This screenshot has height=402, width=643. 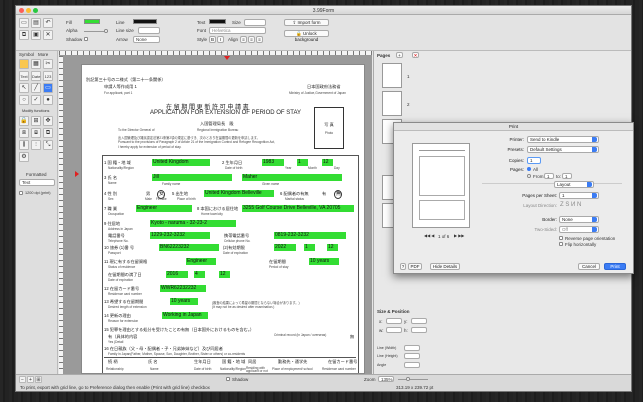 I want to click on expiry-day-field: 12, so click(x=332, y=247).